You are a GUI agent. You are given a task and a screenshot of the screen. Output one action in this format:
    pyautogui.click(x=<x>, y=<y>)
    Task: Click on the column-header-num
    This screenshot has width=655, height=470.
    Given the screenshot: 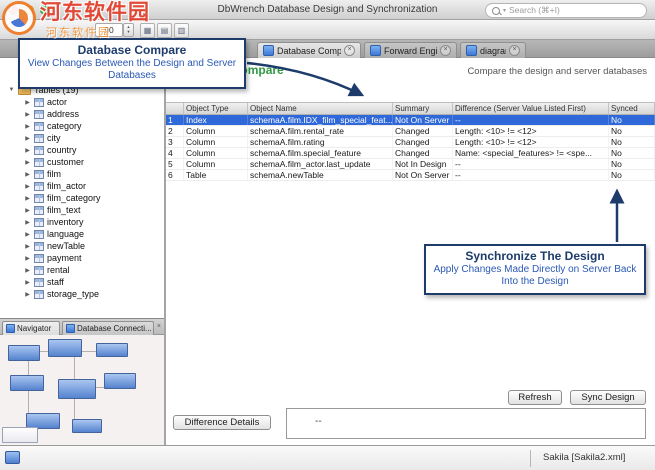 What is the action you would take?
    pyautogui.click(x=175, y=108)
    